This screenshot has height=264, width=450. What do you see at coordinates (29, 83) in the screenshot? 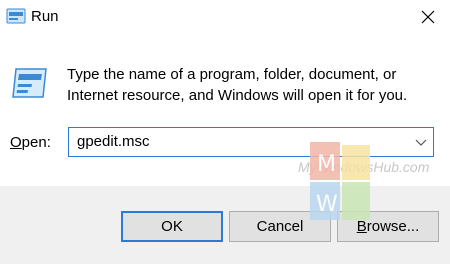
I see `run-icon` at bounding box center [29, 83].